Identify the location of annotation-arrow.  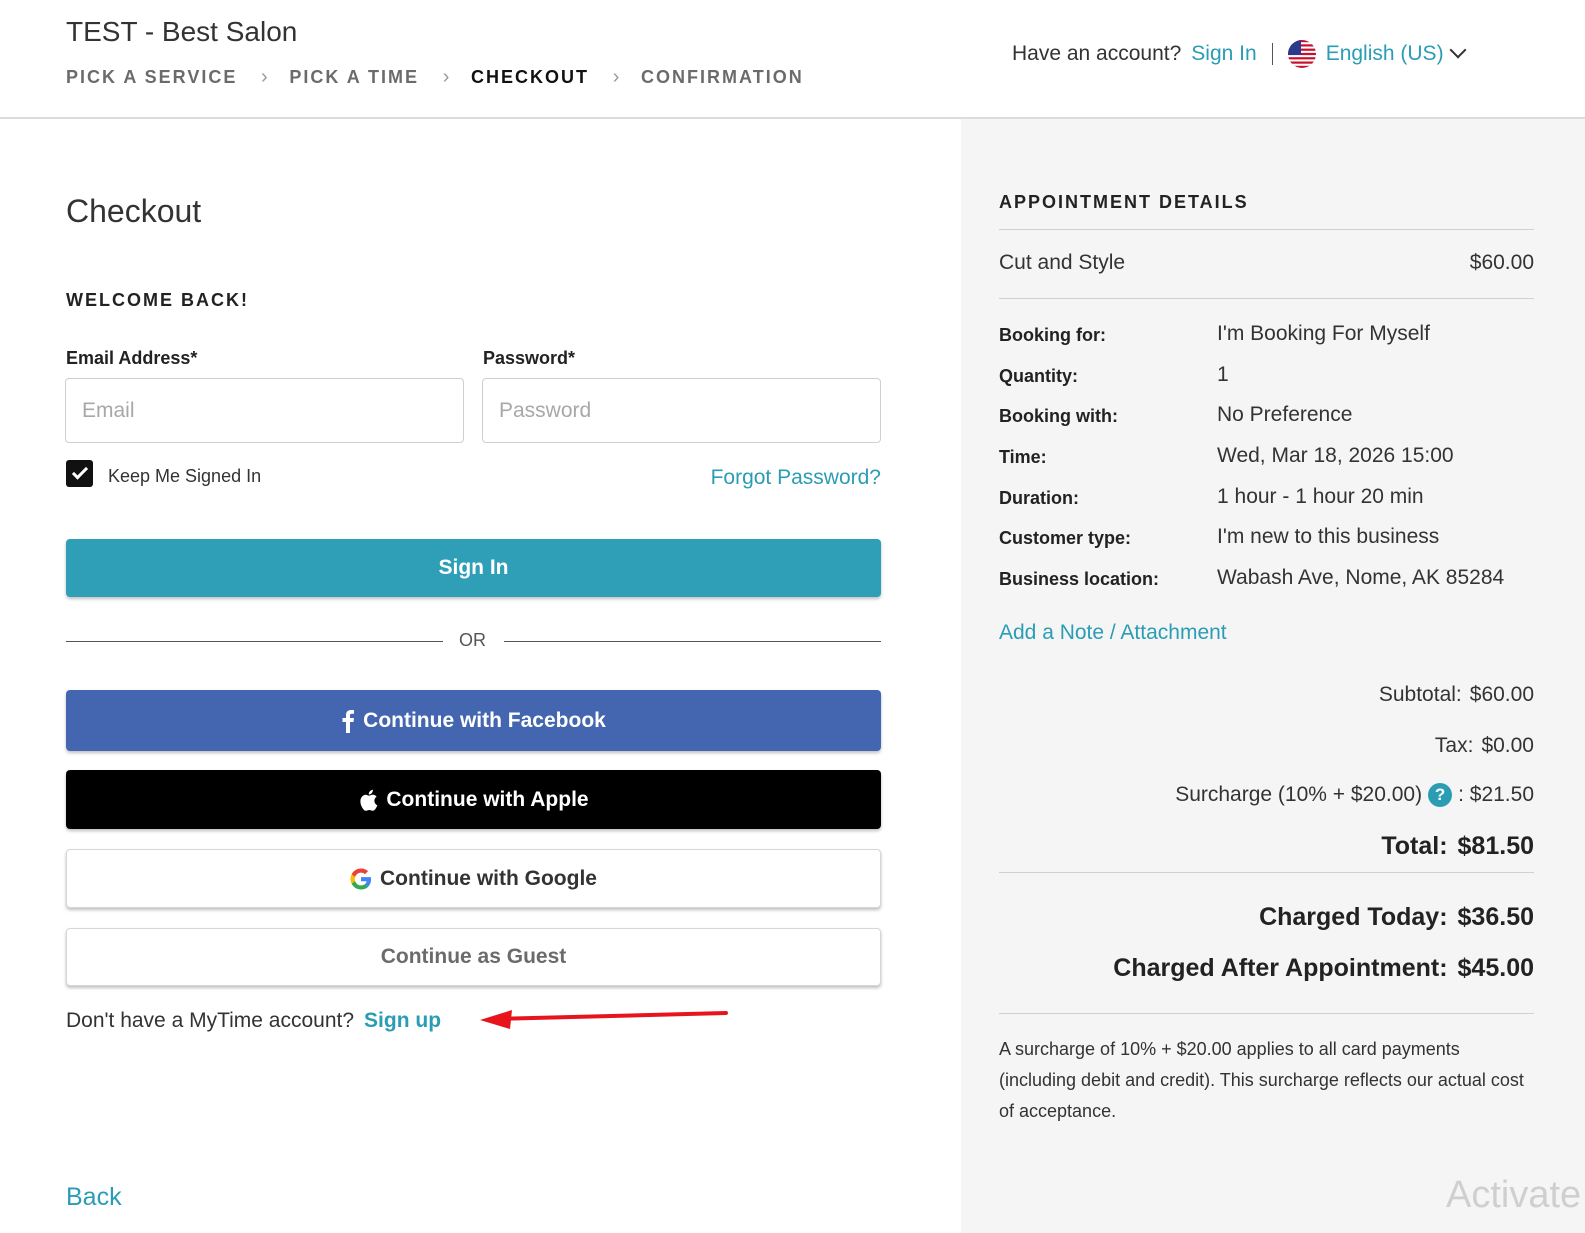
(604, 1019).